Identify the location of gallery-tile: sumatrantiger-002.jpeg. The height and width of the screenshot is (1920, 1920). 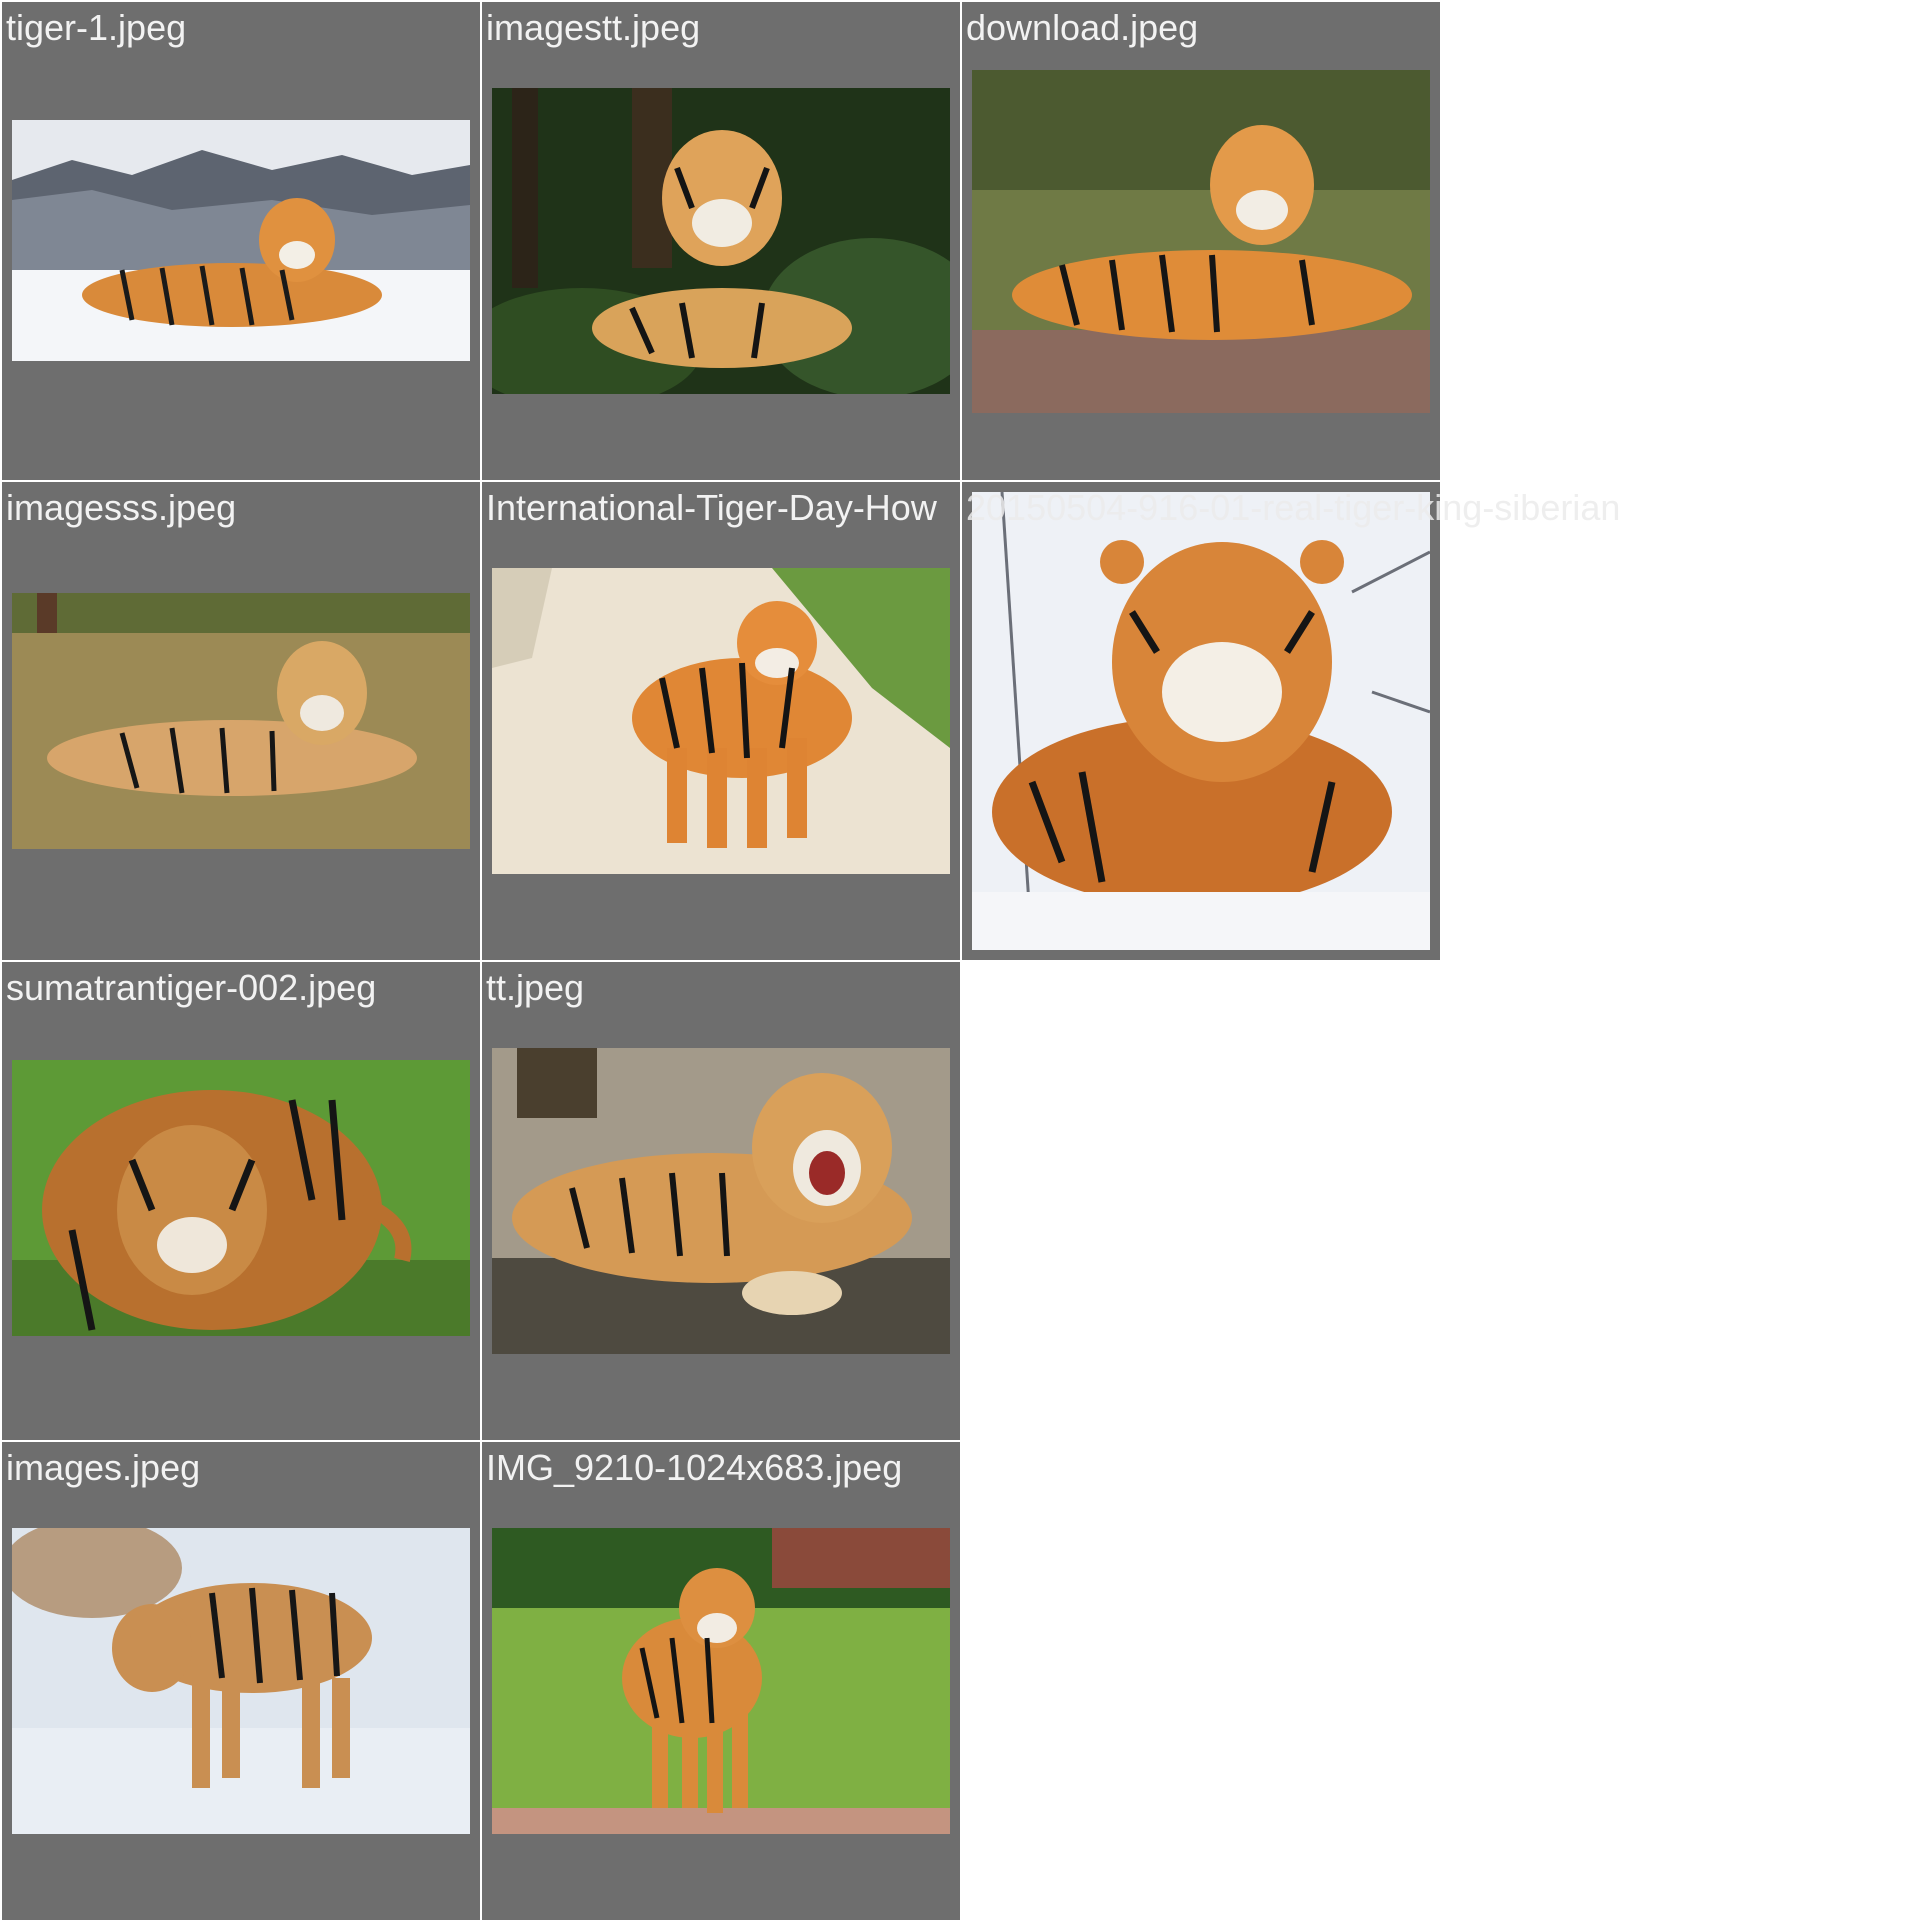
(241, 1201).